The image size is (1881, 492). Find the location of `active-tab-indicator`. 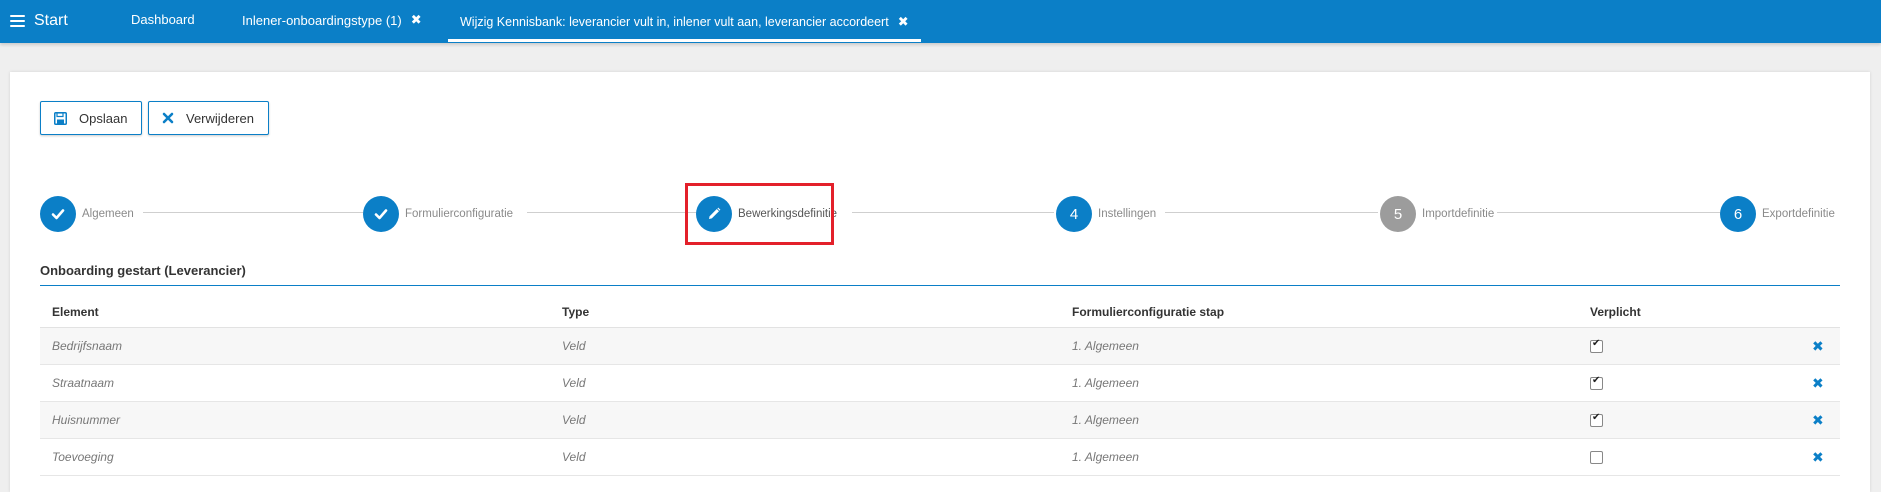

active-tab-indicator is located at coordinates (684, 40).